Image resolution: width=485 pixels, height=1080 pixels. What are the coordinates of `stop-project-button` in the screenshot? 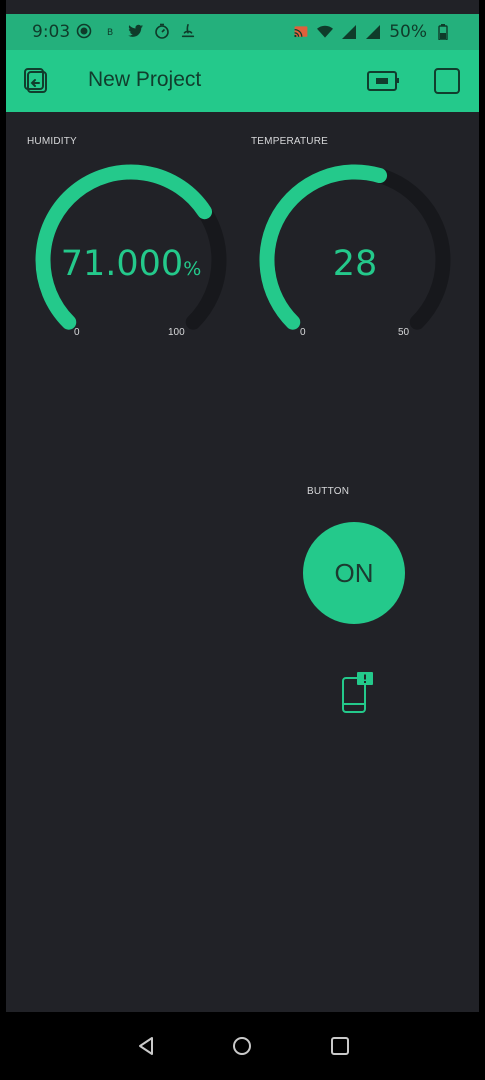 It's located at (447, 81).